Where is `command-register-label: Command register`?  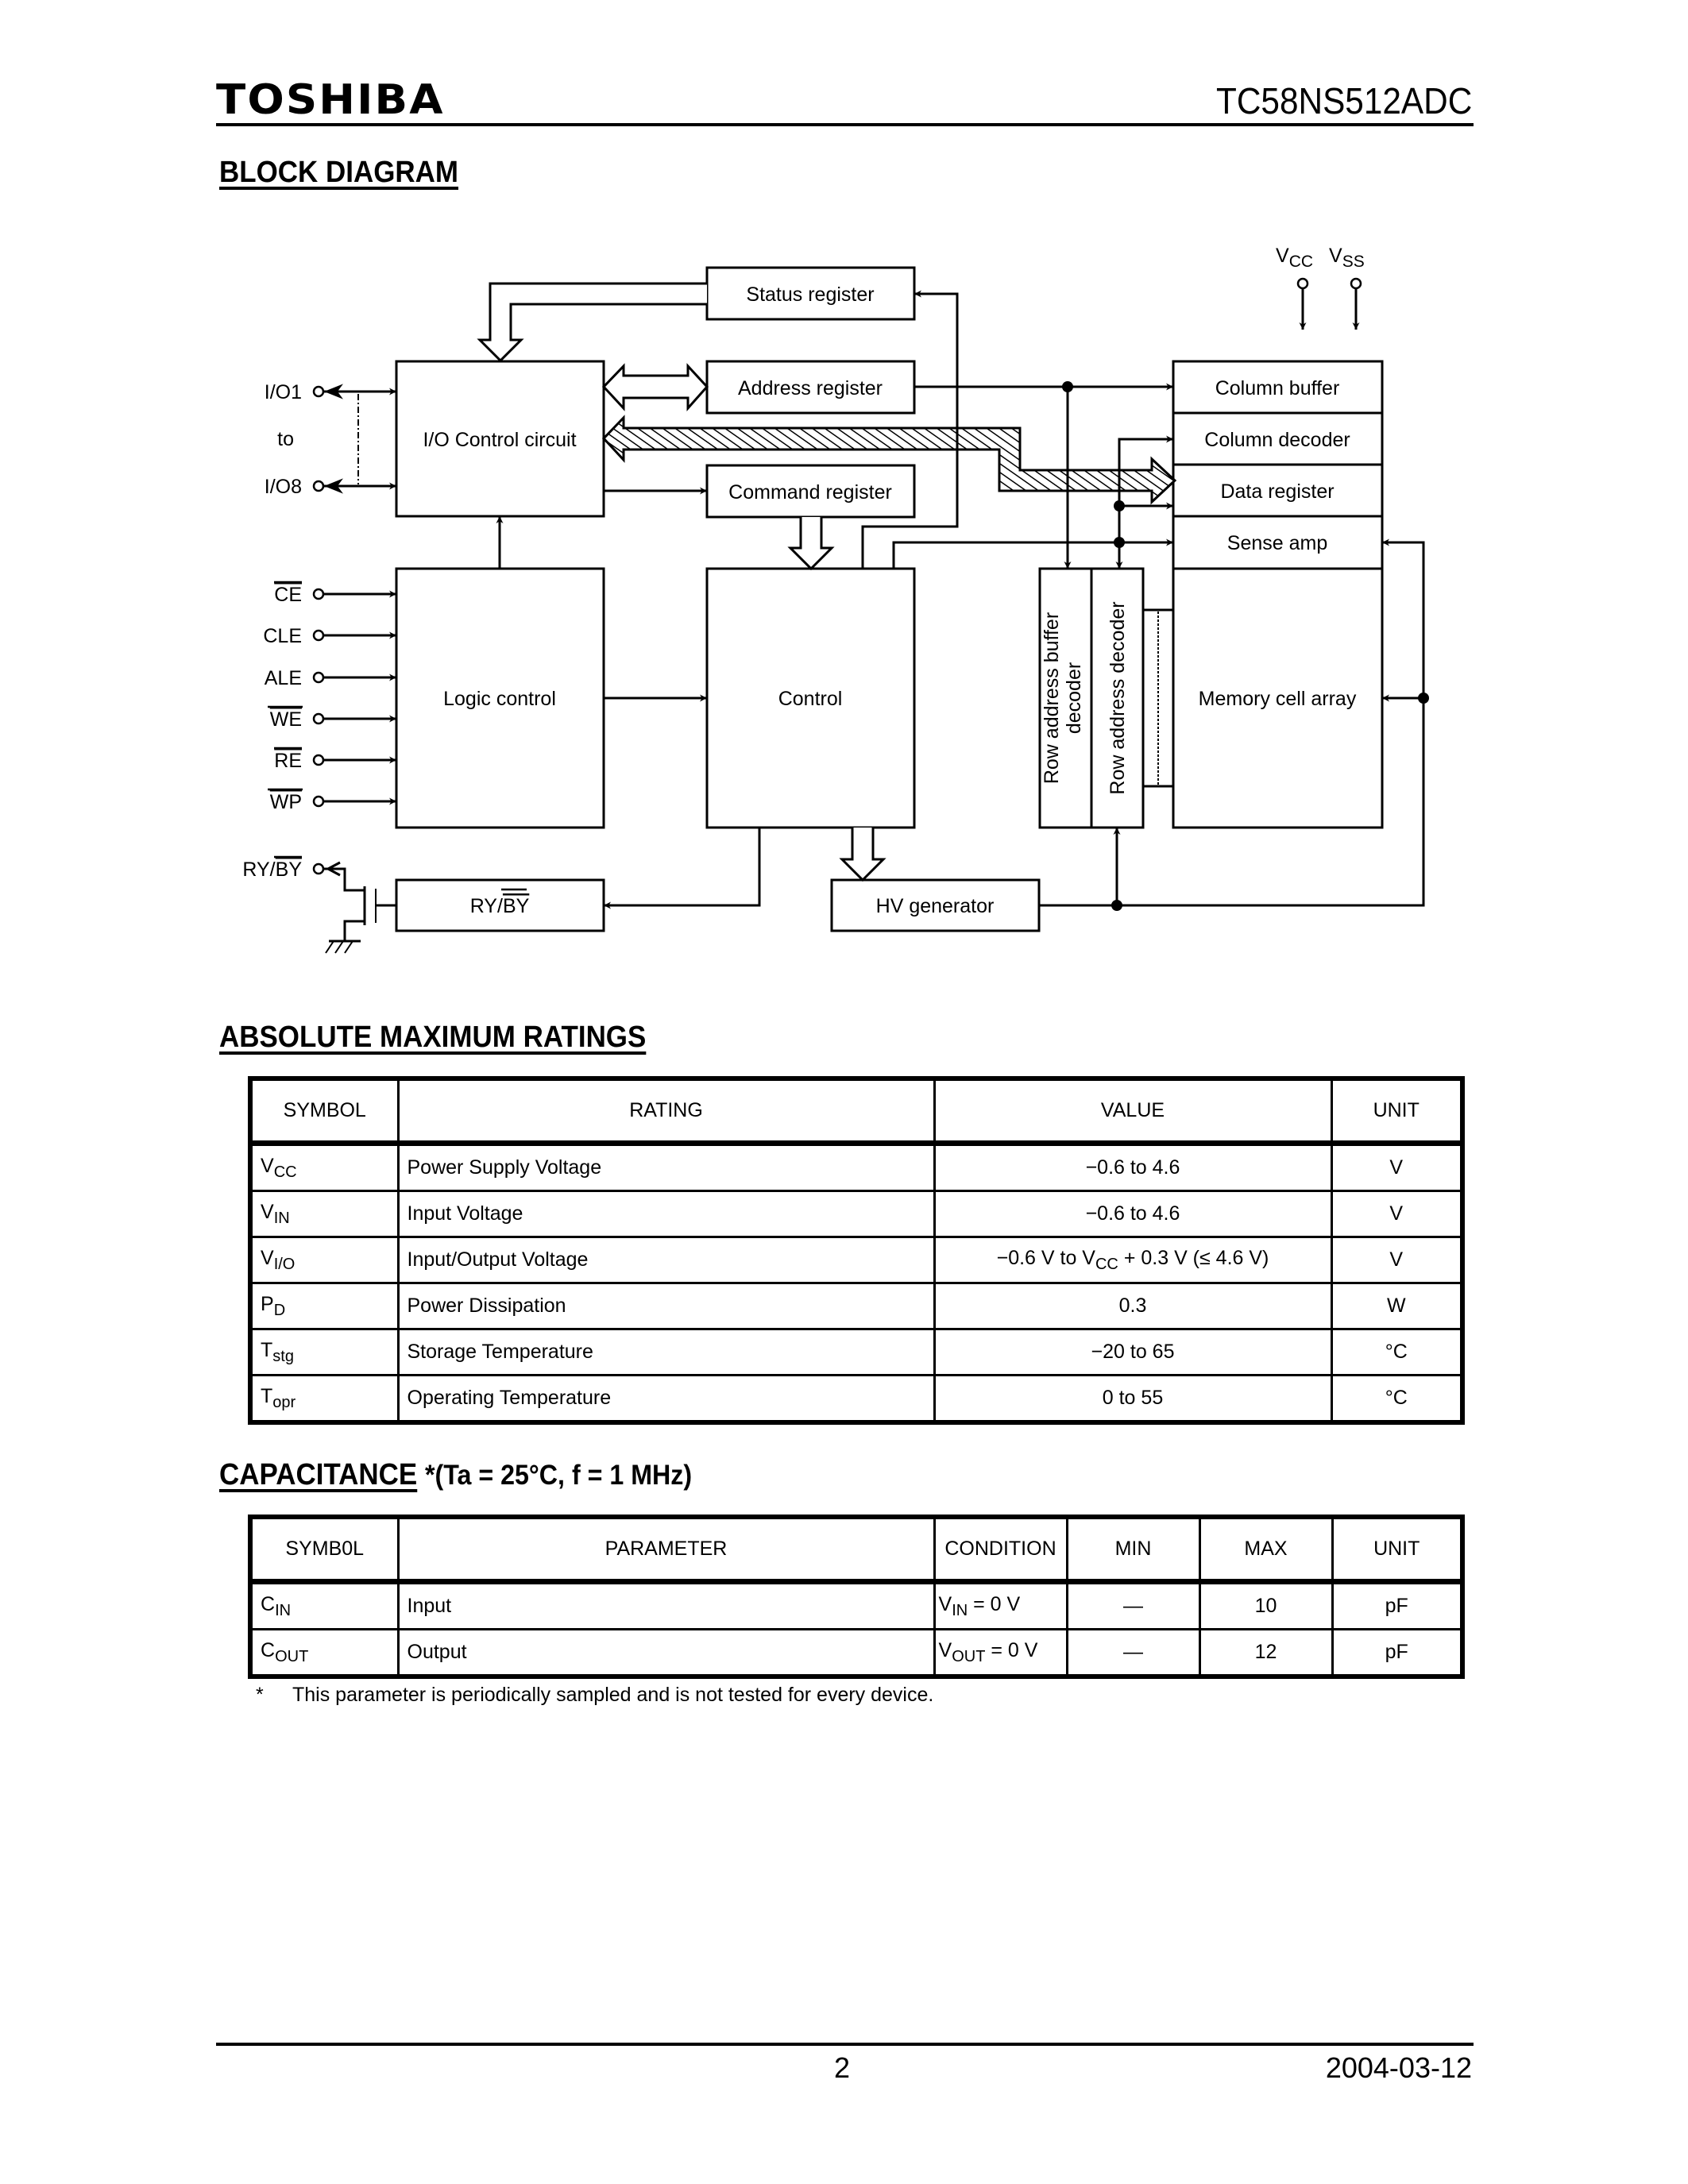 command-register-label: Command register is located at coordinates (810, 492).